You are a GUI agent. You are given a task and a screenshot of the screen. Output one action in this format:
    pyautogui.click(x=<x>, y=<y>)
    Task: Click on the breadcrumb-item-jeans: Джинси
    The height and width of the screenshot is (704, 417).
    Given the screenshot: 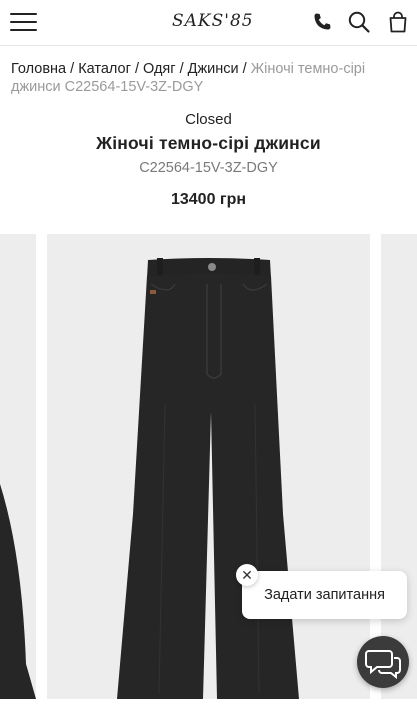 What is the action you would take?
    pyautogui.click(x=213, y=69)
    